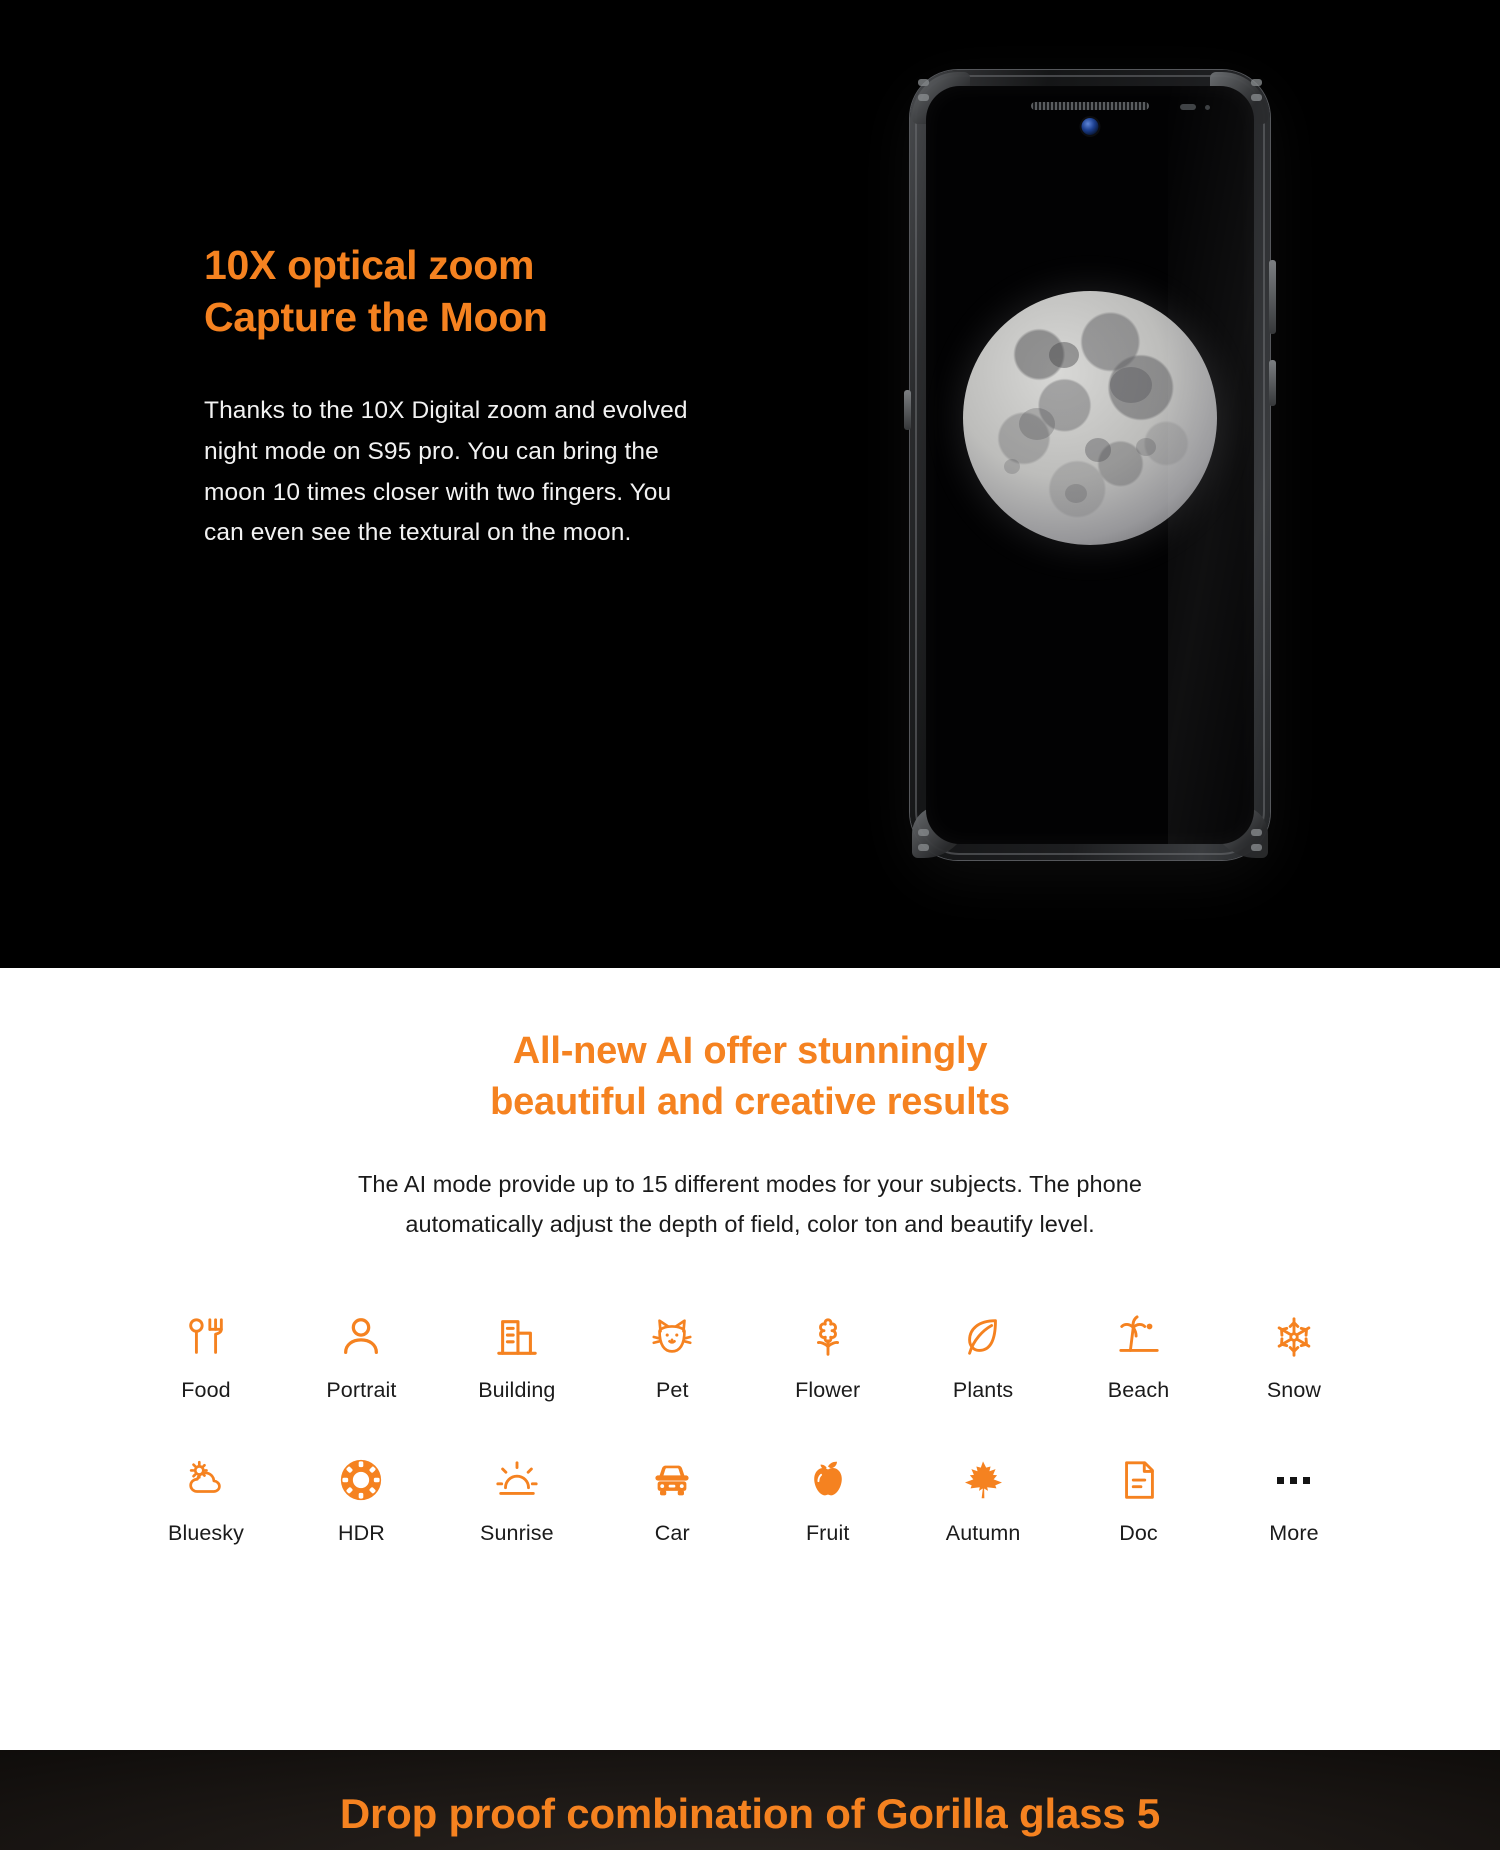 The width and height of the screenshot is (1500, 1850). Describe the element at coordinates (517, 1390) in the screenshot. I see `ai-mode-label: Building` at that location.